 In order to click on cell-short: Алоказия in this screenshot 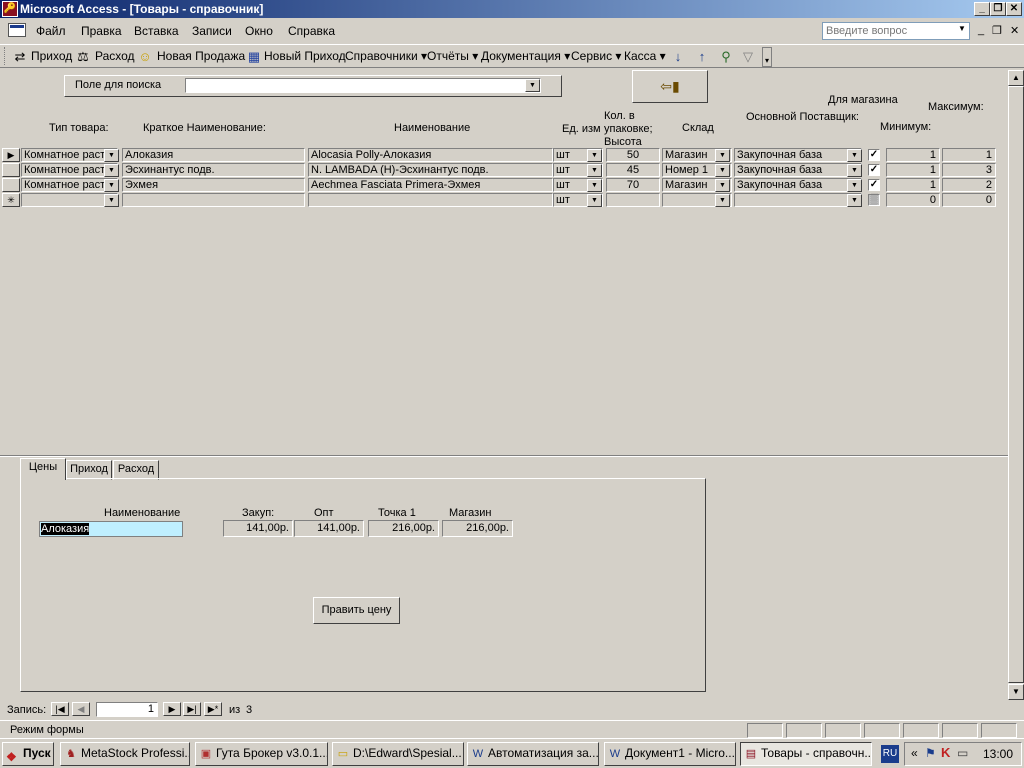, I will do `click(213, 155)`.